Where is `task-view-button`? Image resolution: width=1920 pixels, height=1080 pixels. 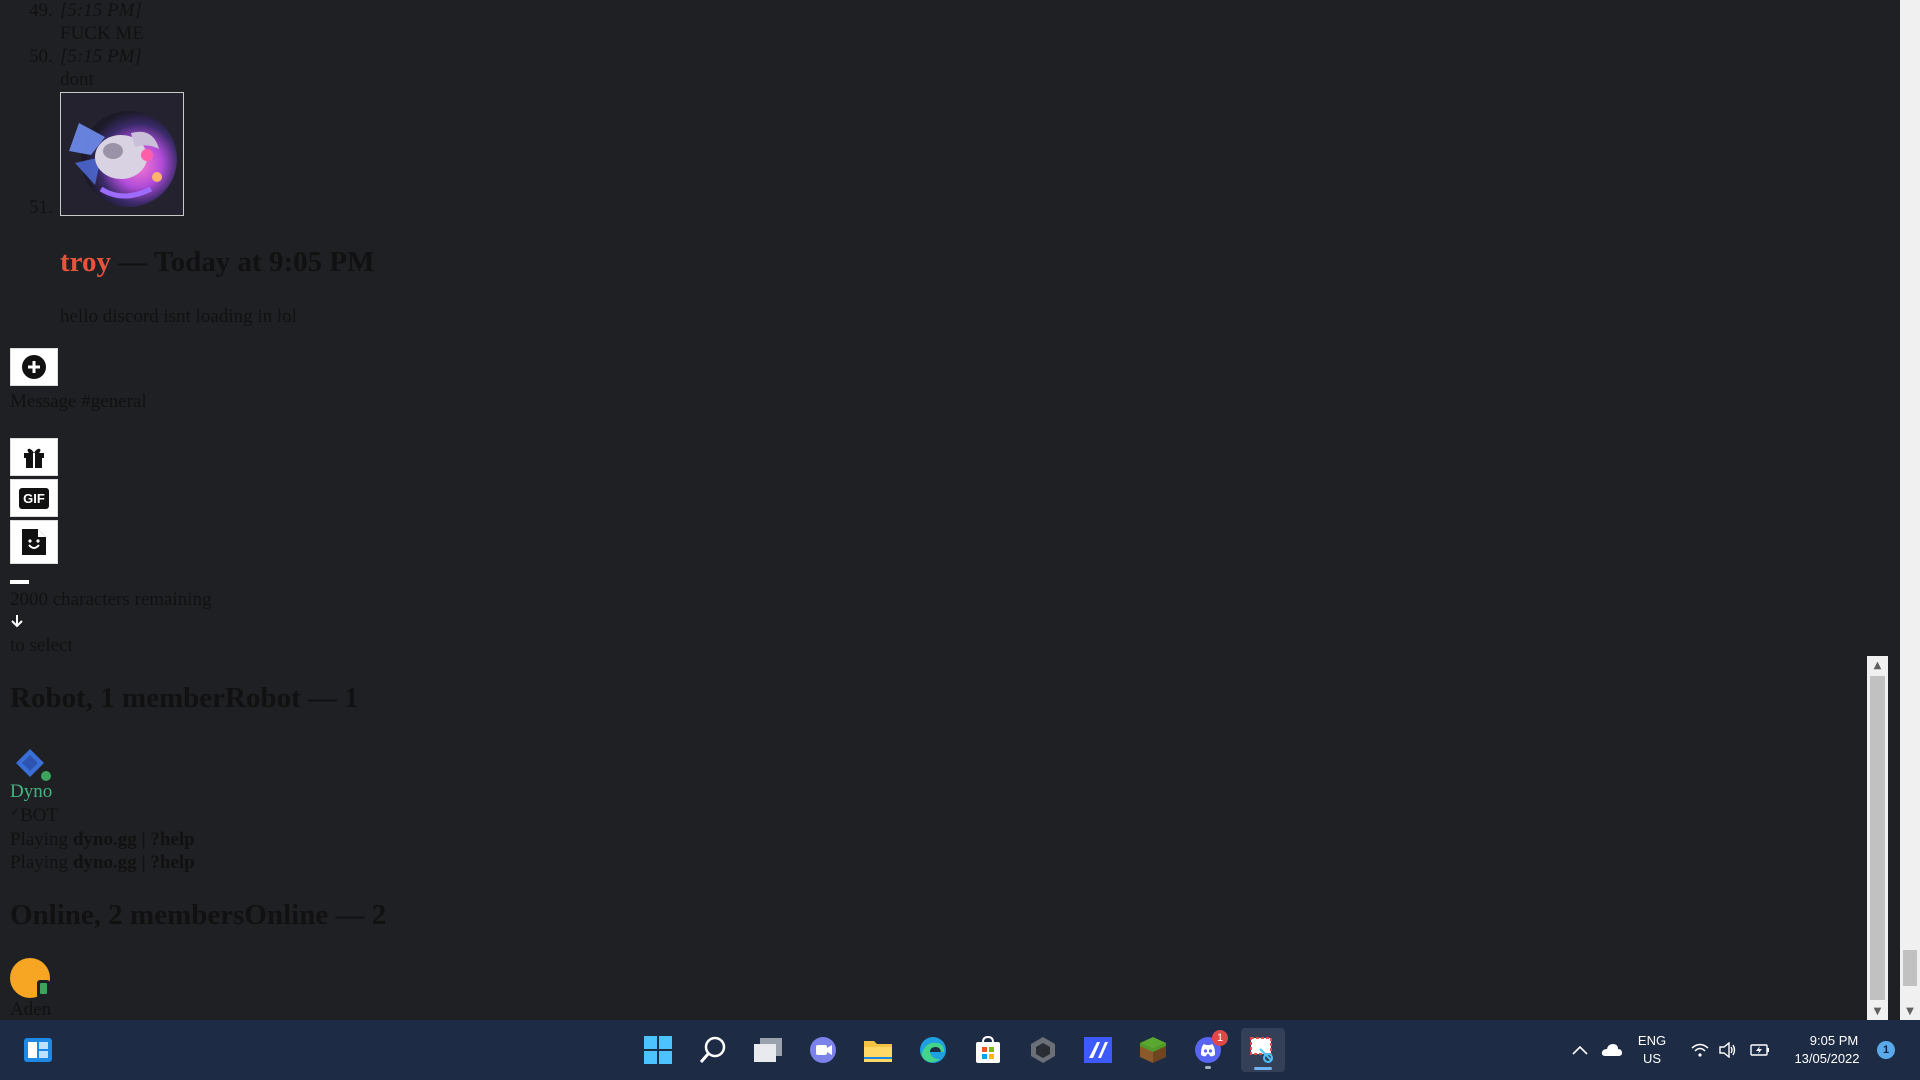
task-view-button is located at coordinates (768, 1050).